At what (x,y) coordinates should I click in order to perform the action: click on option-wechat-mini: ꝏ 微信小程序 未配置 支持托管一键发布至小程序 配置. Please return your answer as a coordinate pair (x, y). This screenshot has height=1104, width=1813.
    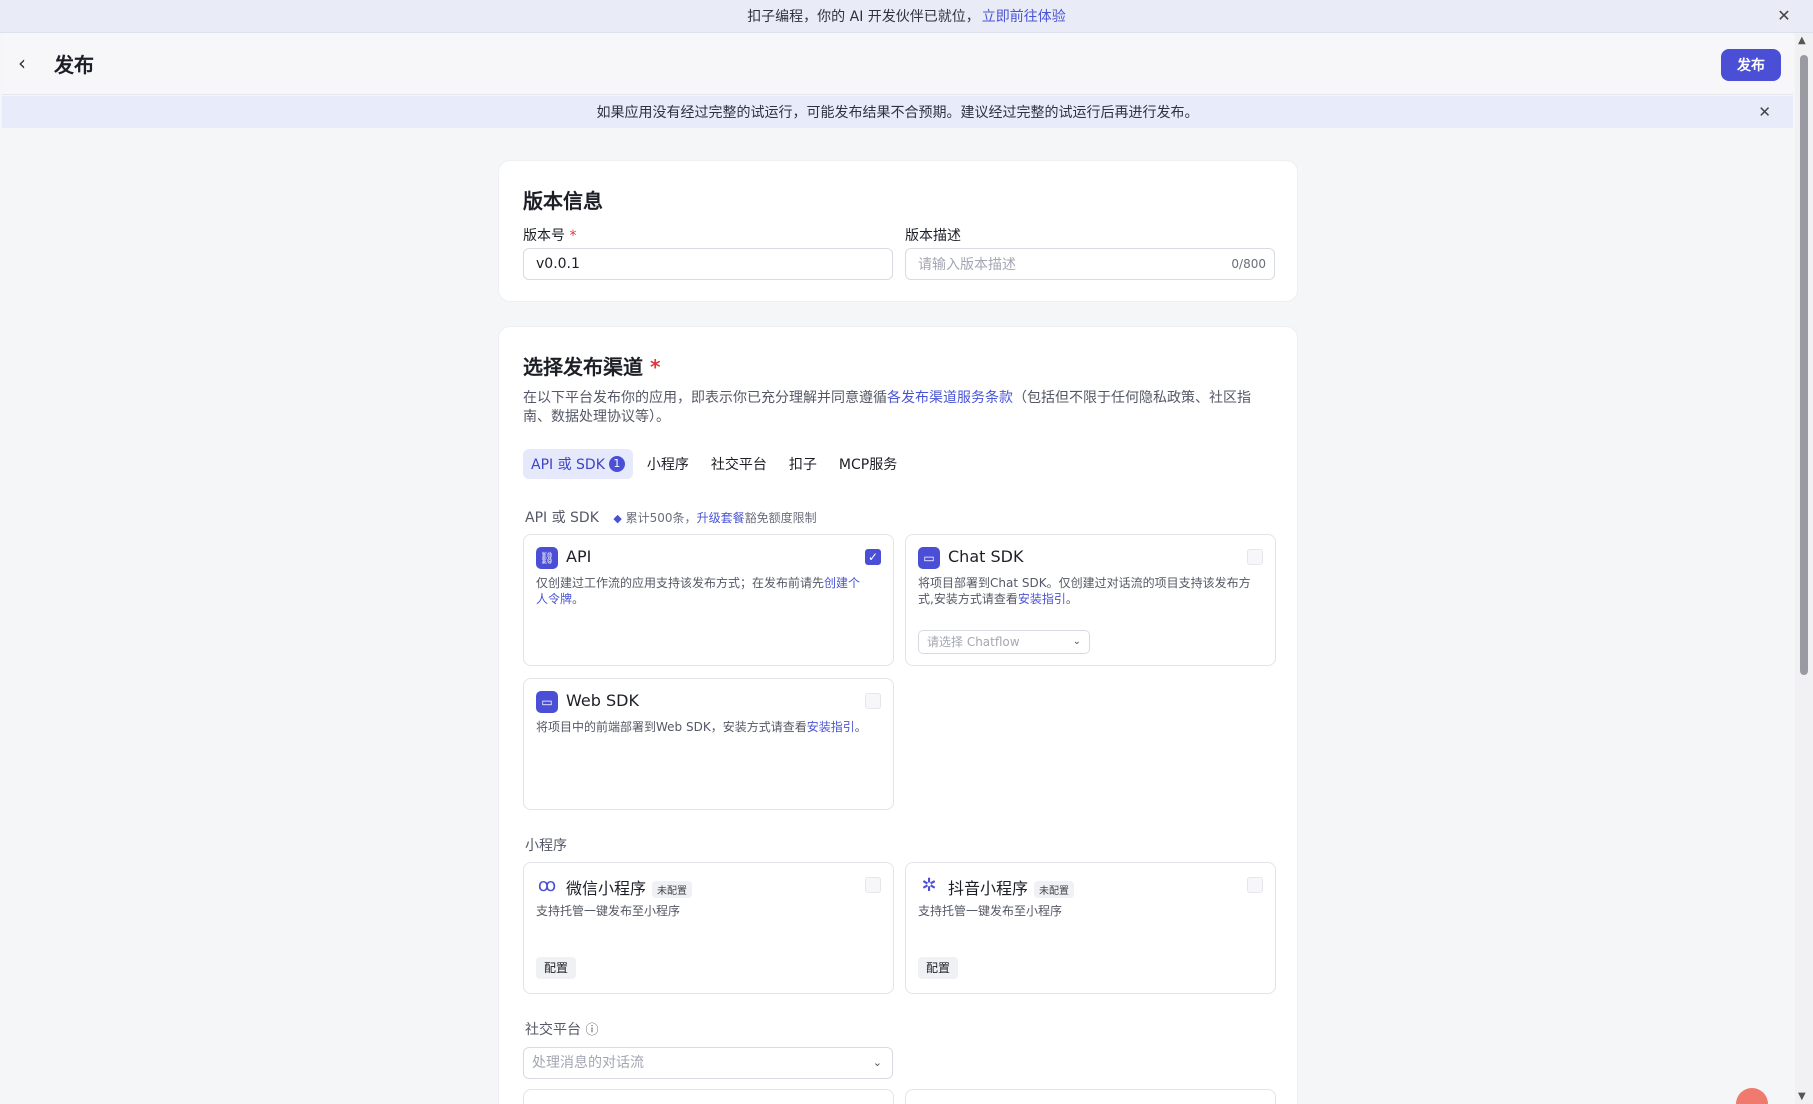
    Looking at the image, I should click on (708, 928).